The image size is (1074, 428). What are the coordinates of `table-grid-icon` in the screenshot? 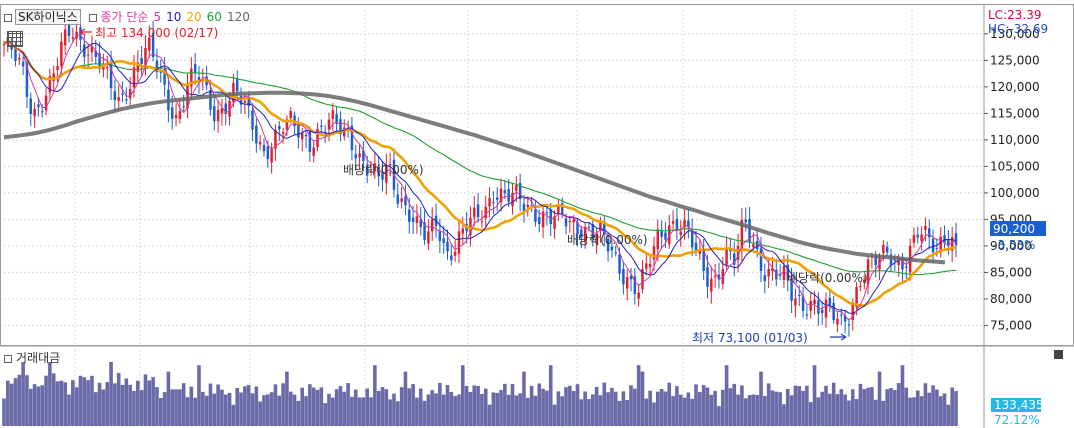 It's located at (15, 39).